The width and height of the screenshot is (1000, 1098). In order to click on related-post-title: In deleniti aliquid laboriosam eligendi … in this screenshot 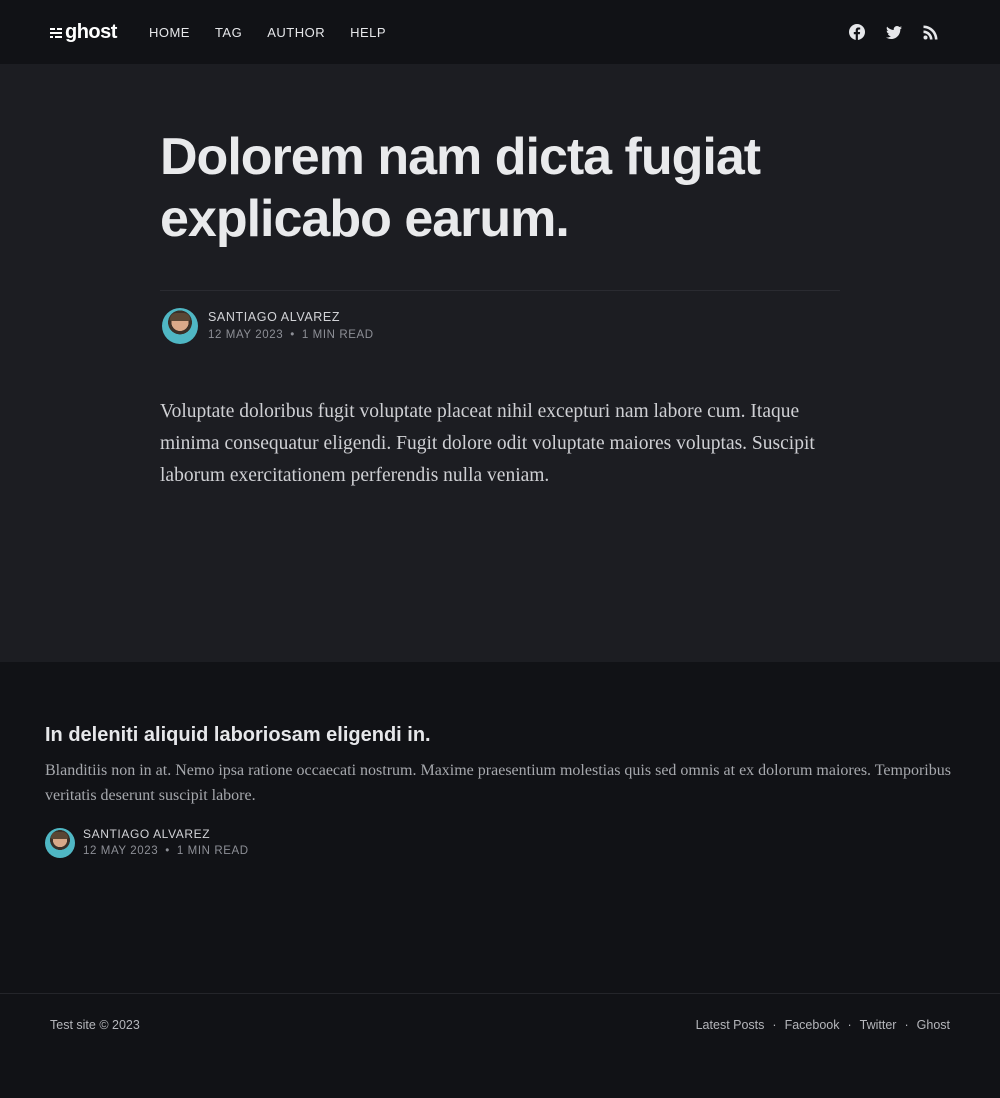, I will do `click(500, 735)`.